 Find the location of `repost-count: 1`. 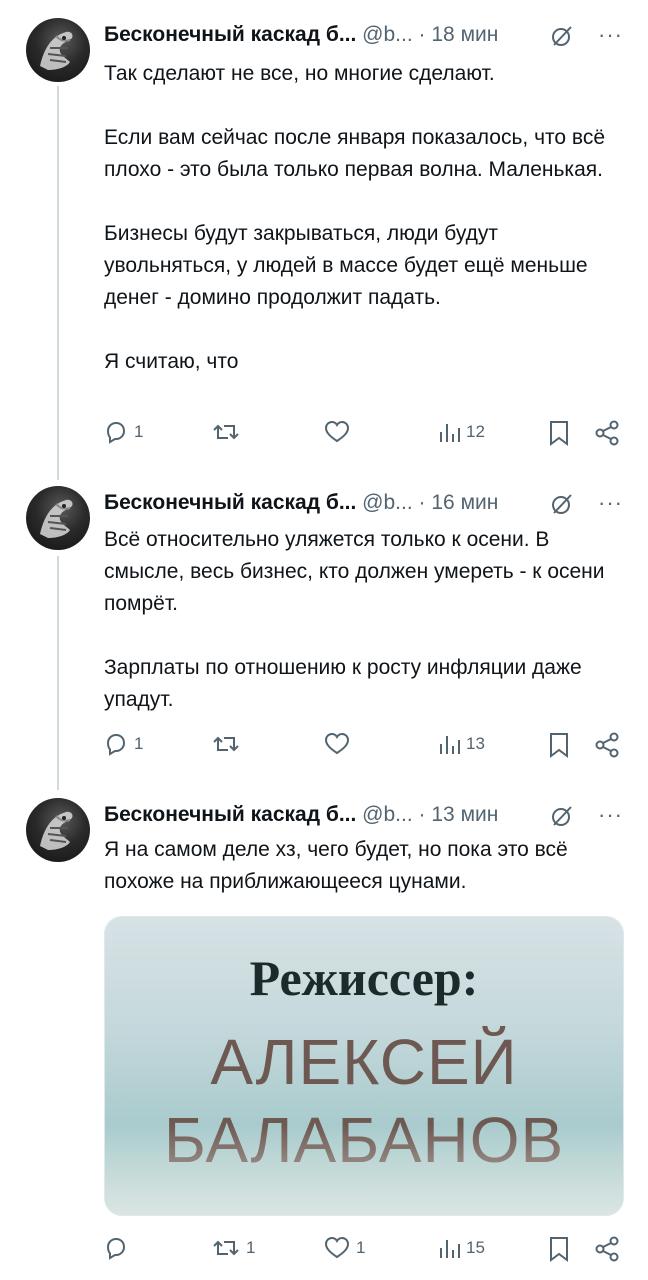

repost-count: 1 is located at coordinates (251, 1247).